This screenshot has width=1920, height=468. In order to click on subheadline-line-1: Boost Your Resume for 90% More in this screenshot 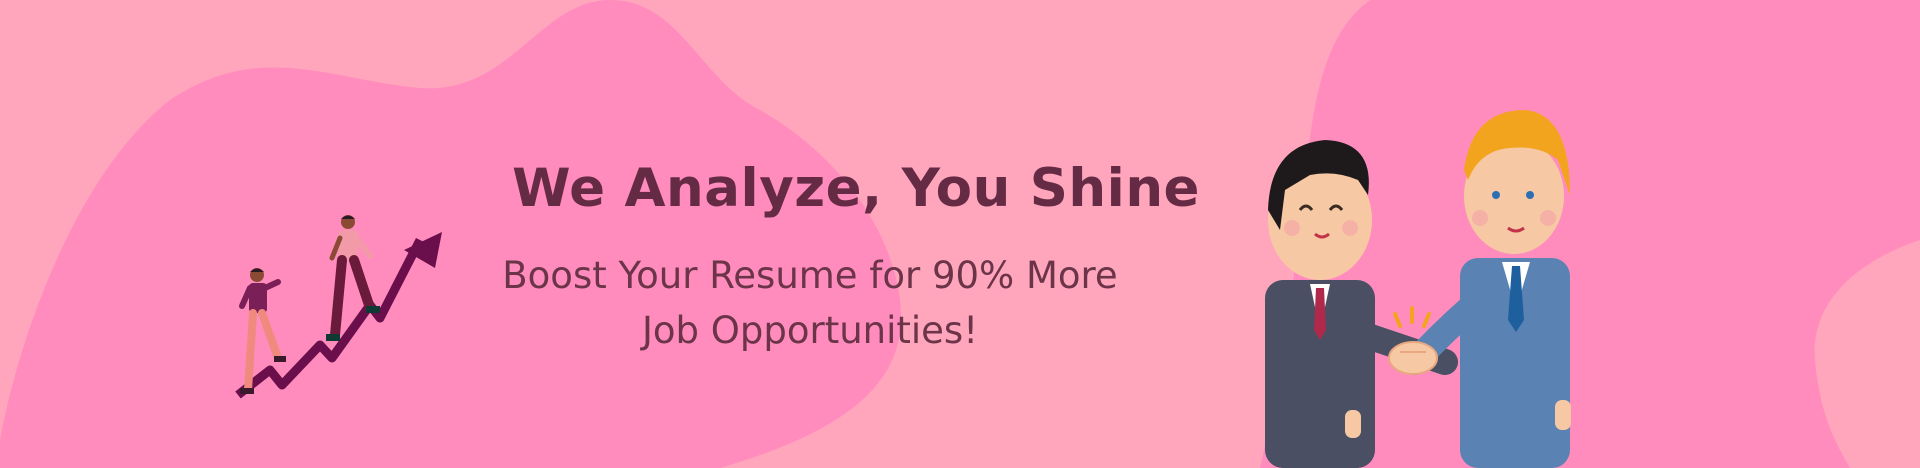, I will do `click(810, 275)`.